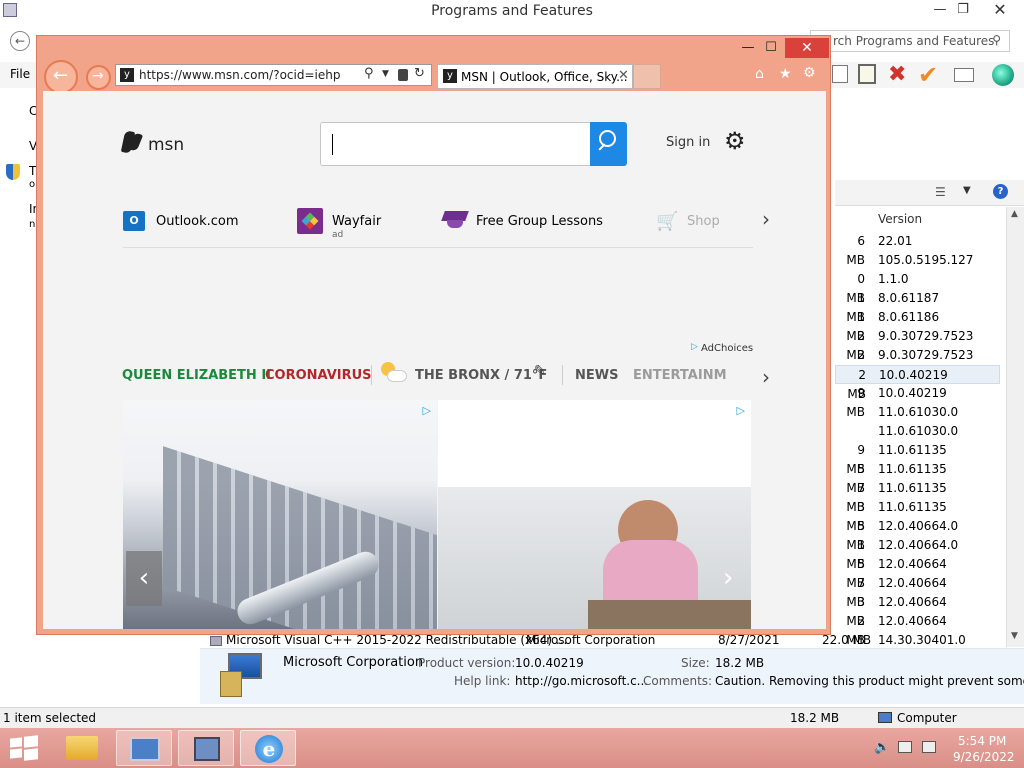 This screenshot has height=768, width=1024. Describe the element at coordinates (1000, 191) in the screenshot. I see `help-icon: ?` at that location.